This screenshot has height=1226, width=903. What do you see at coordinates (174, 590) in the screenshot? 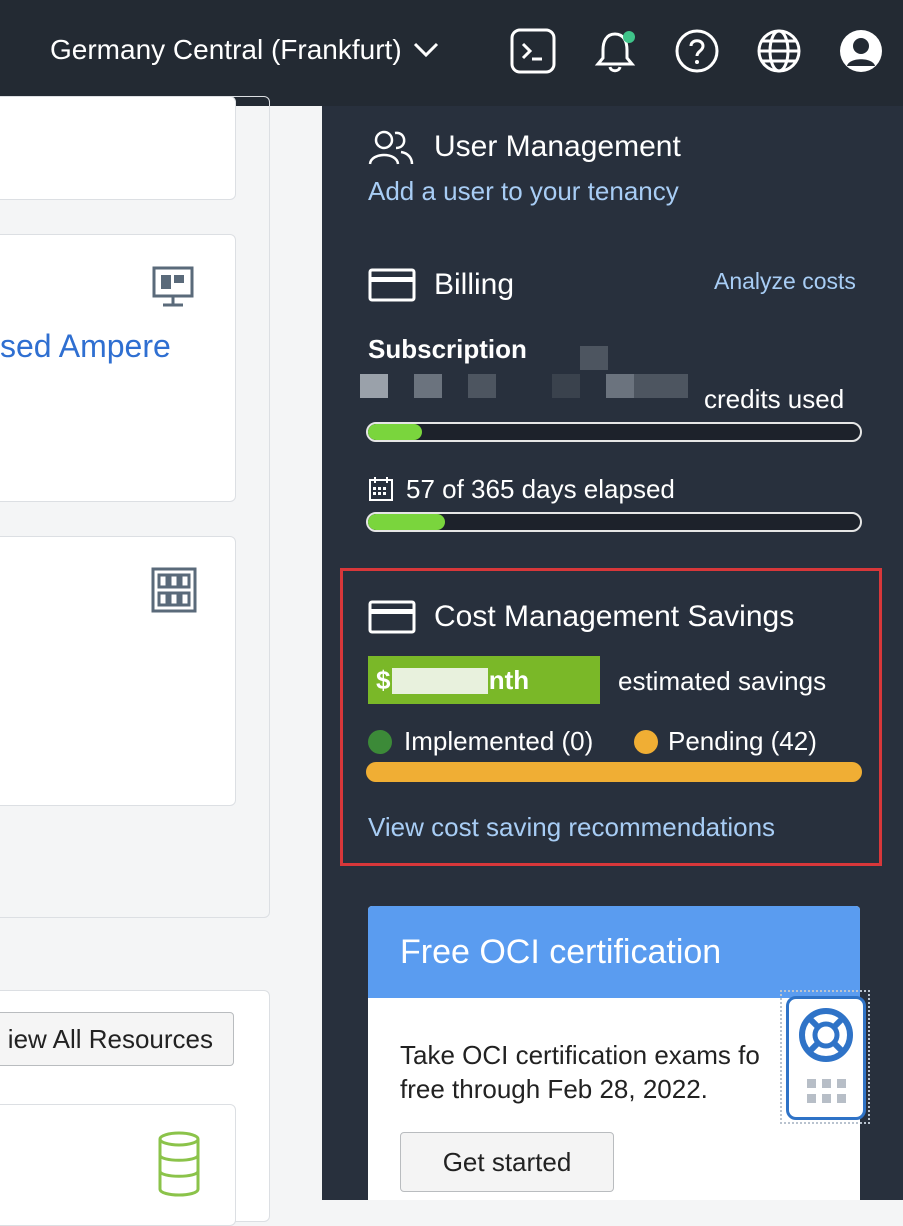
I see `grid-icon` at bounding box center [174, 590].